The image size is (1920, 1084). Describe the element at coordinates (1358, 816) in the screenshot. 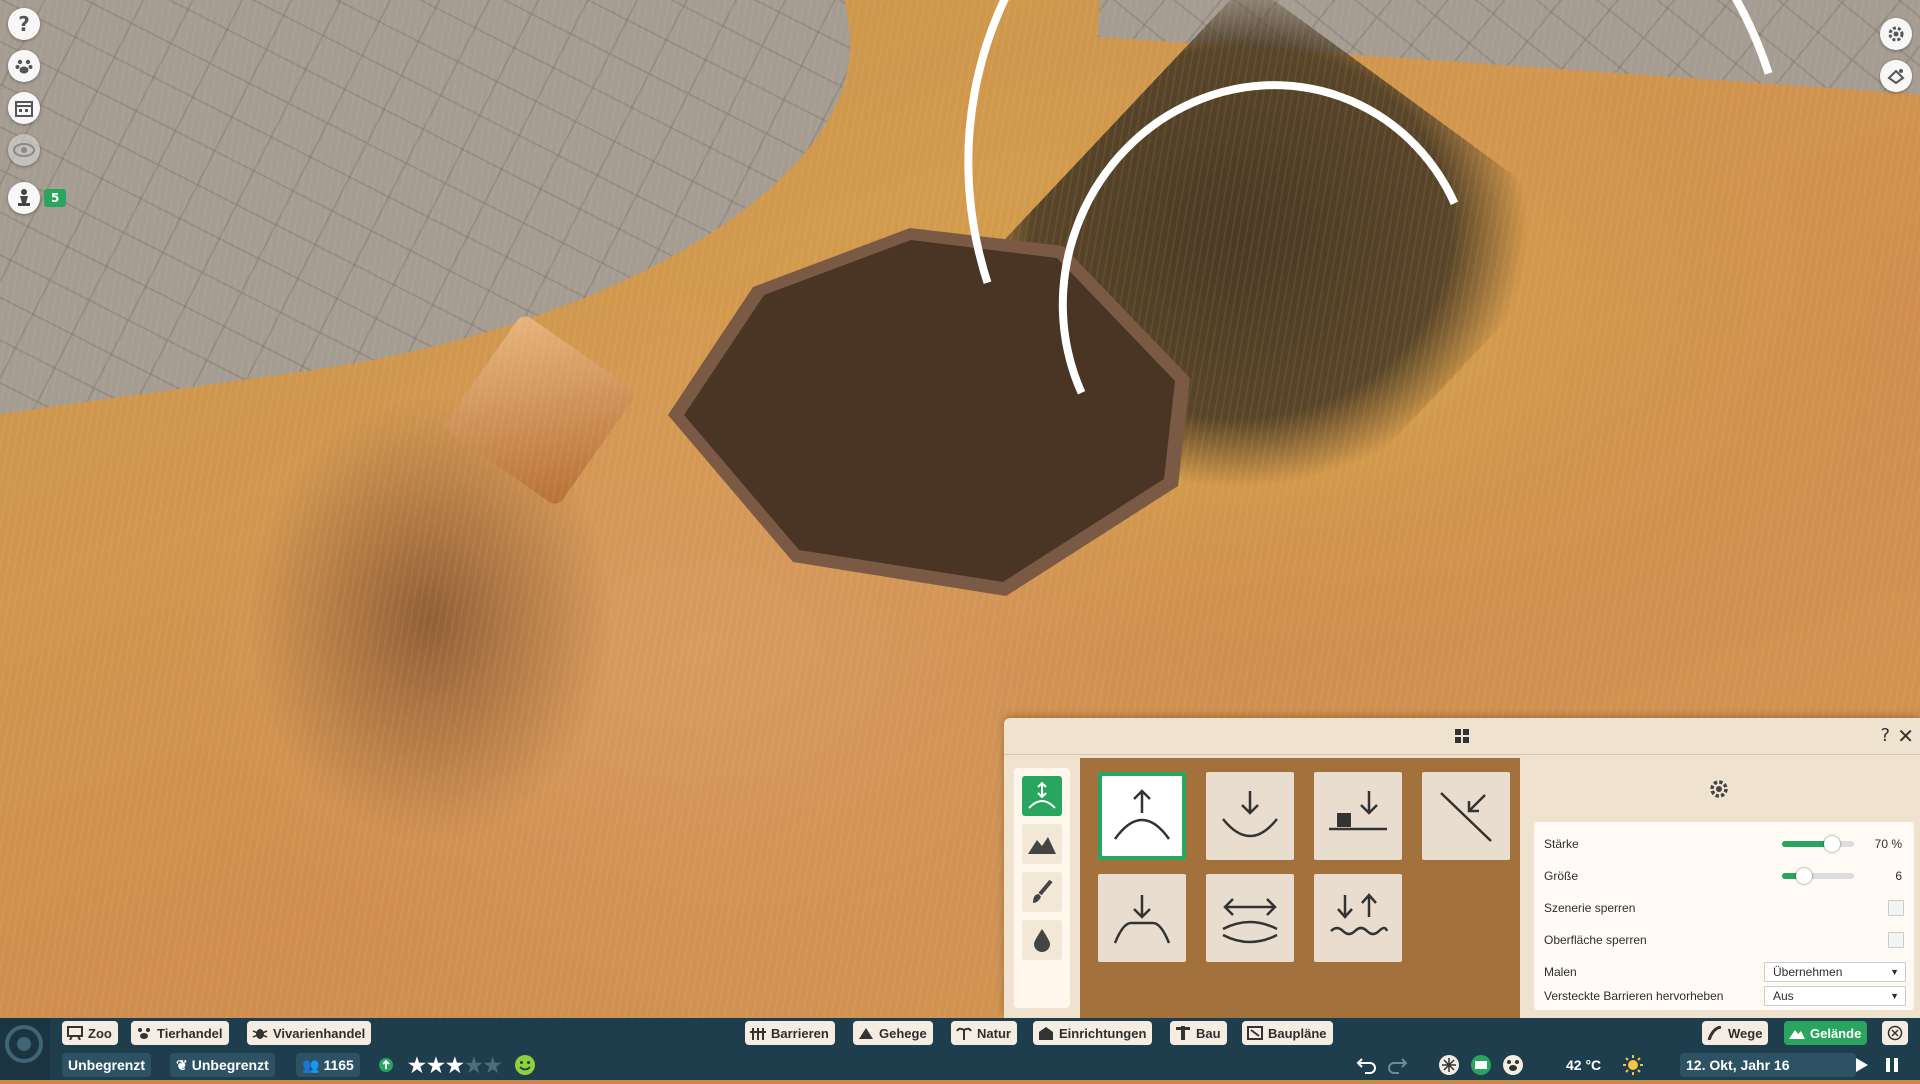

I see `lower-under-object-icon` at that location.